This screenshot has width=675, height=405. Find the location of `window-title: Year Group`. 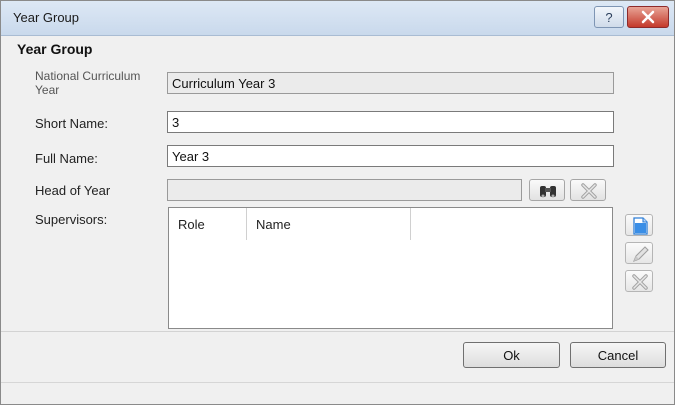

window-title: Year Group is located at coordinates (46, 17).